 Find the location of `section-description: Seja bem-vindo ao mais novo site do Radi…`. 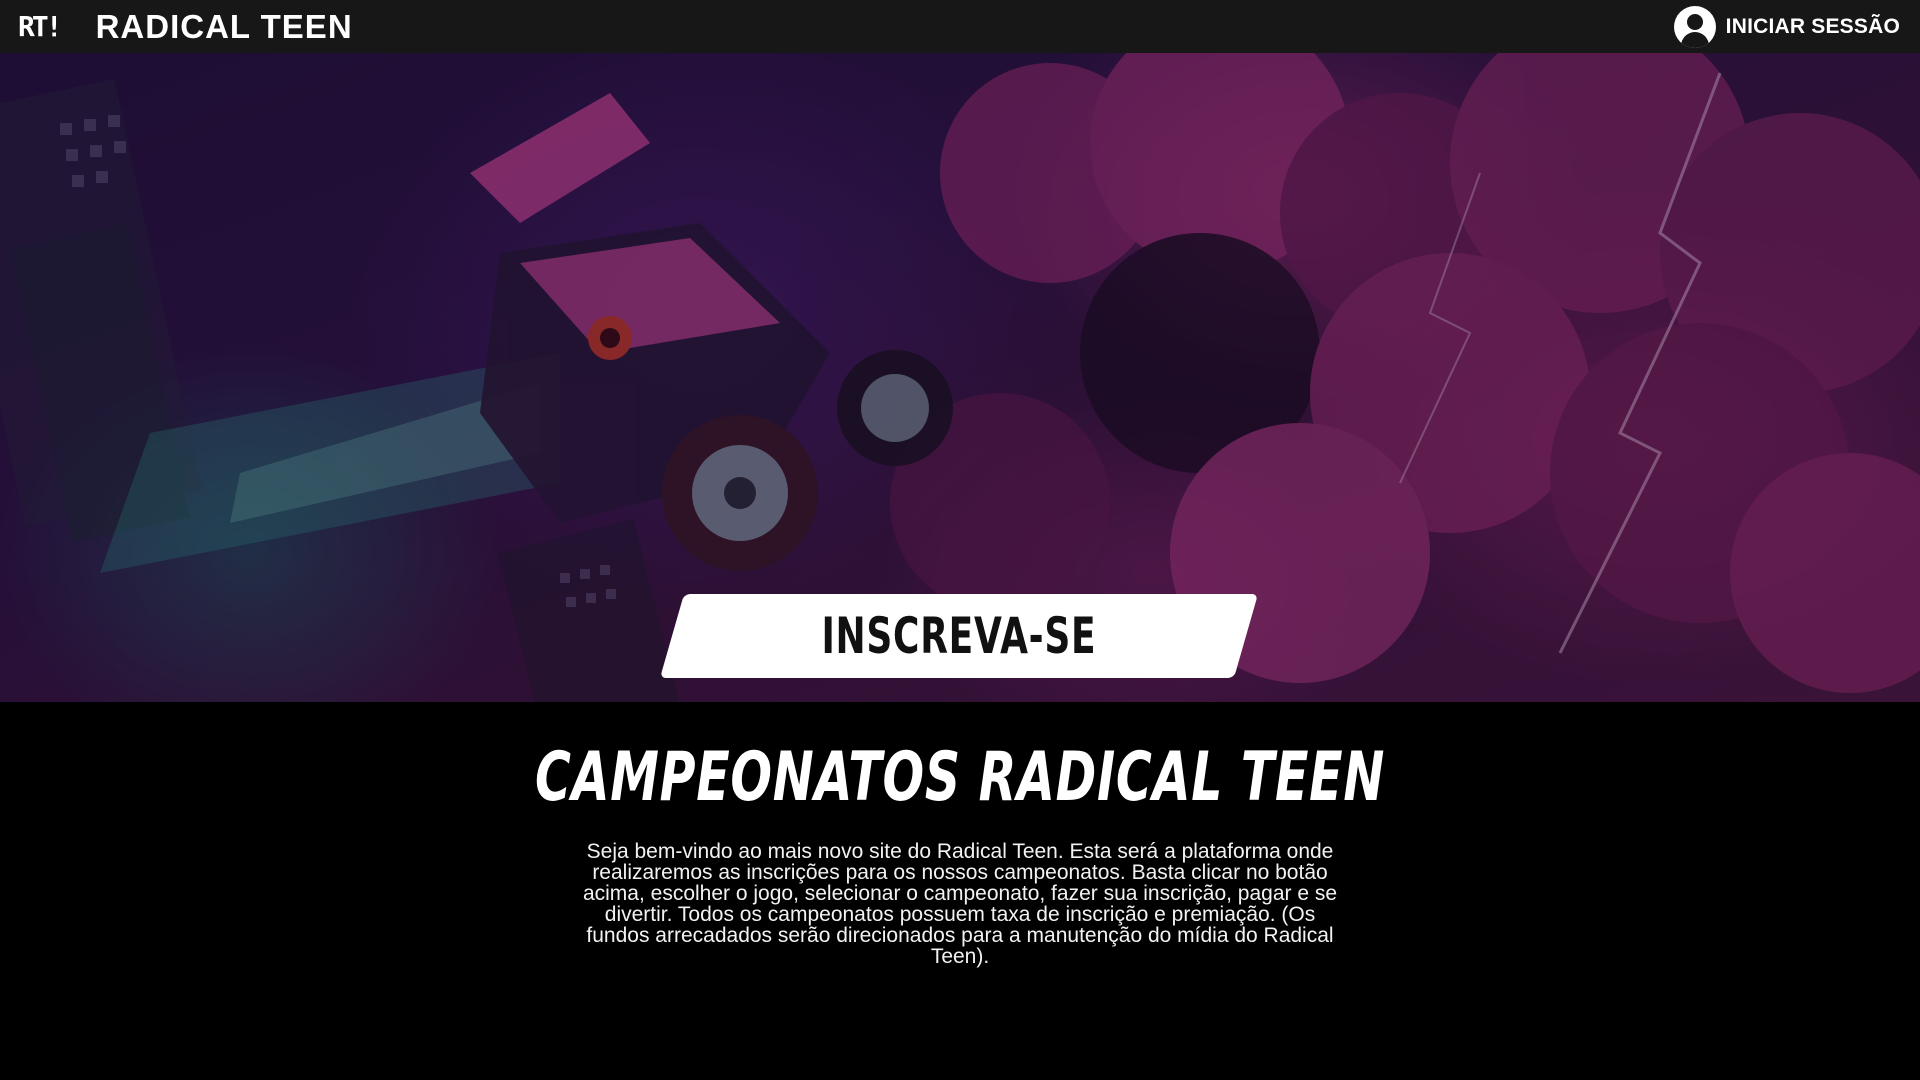

section-description: Seja bem-vindo ao mais novo site do Radi… is located at coordinates (960, 904).